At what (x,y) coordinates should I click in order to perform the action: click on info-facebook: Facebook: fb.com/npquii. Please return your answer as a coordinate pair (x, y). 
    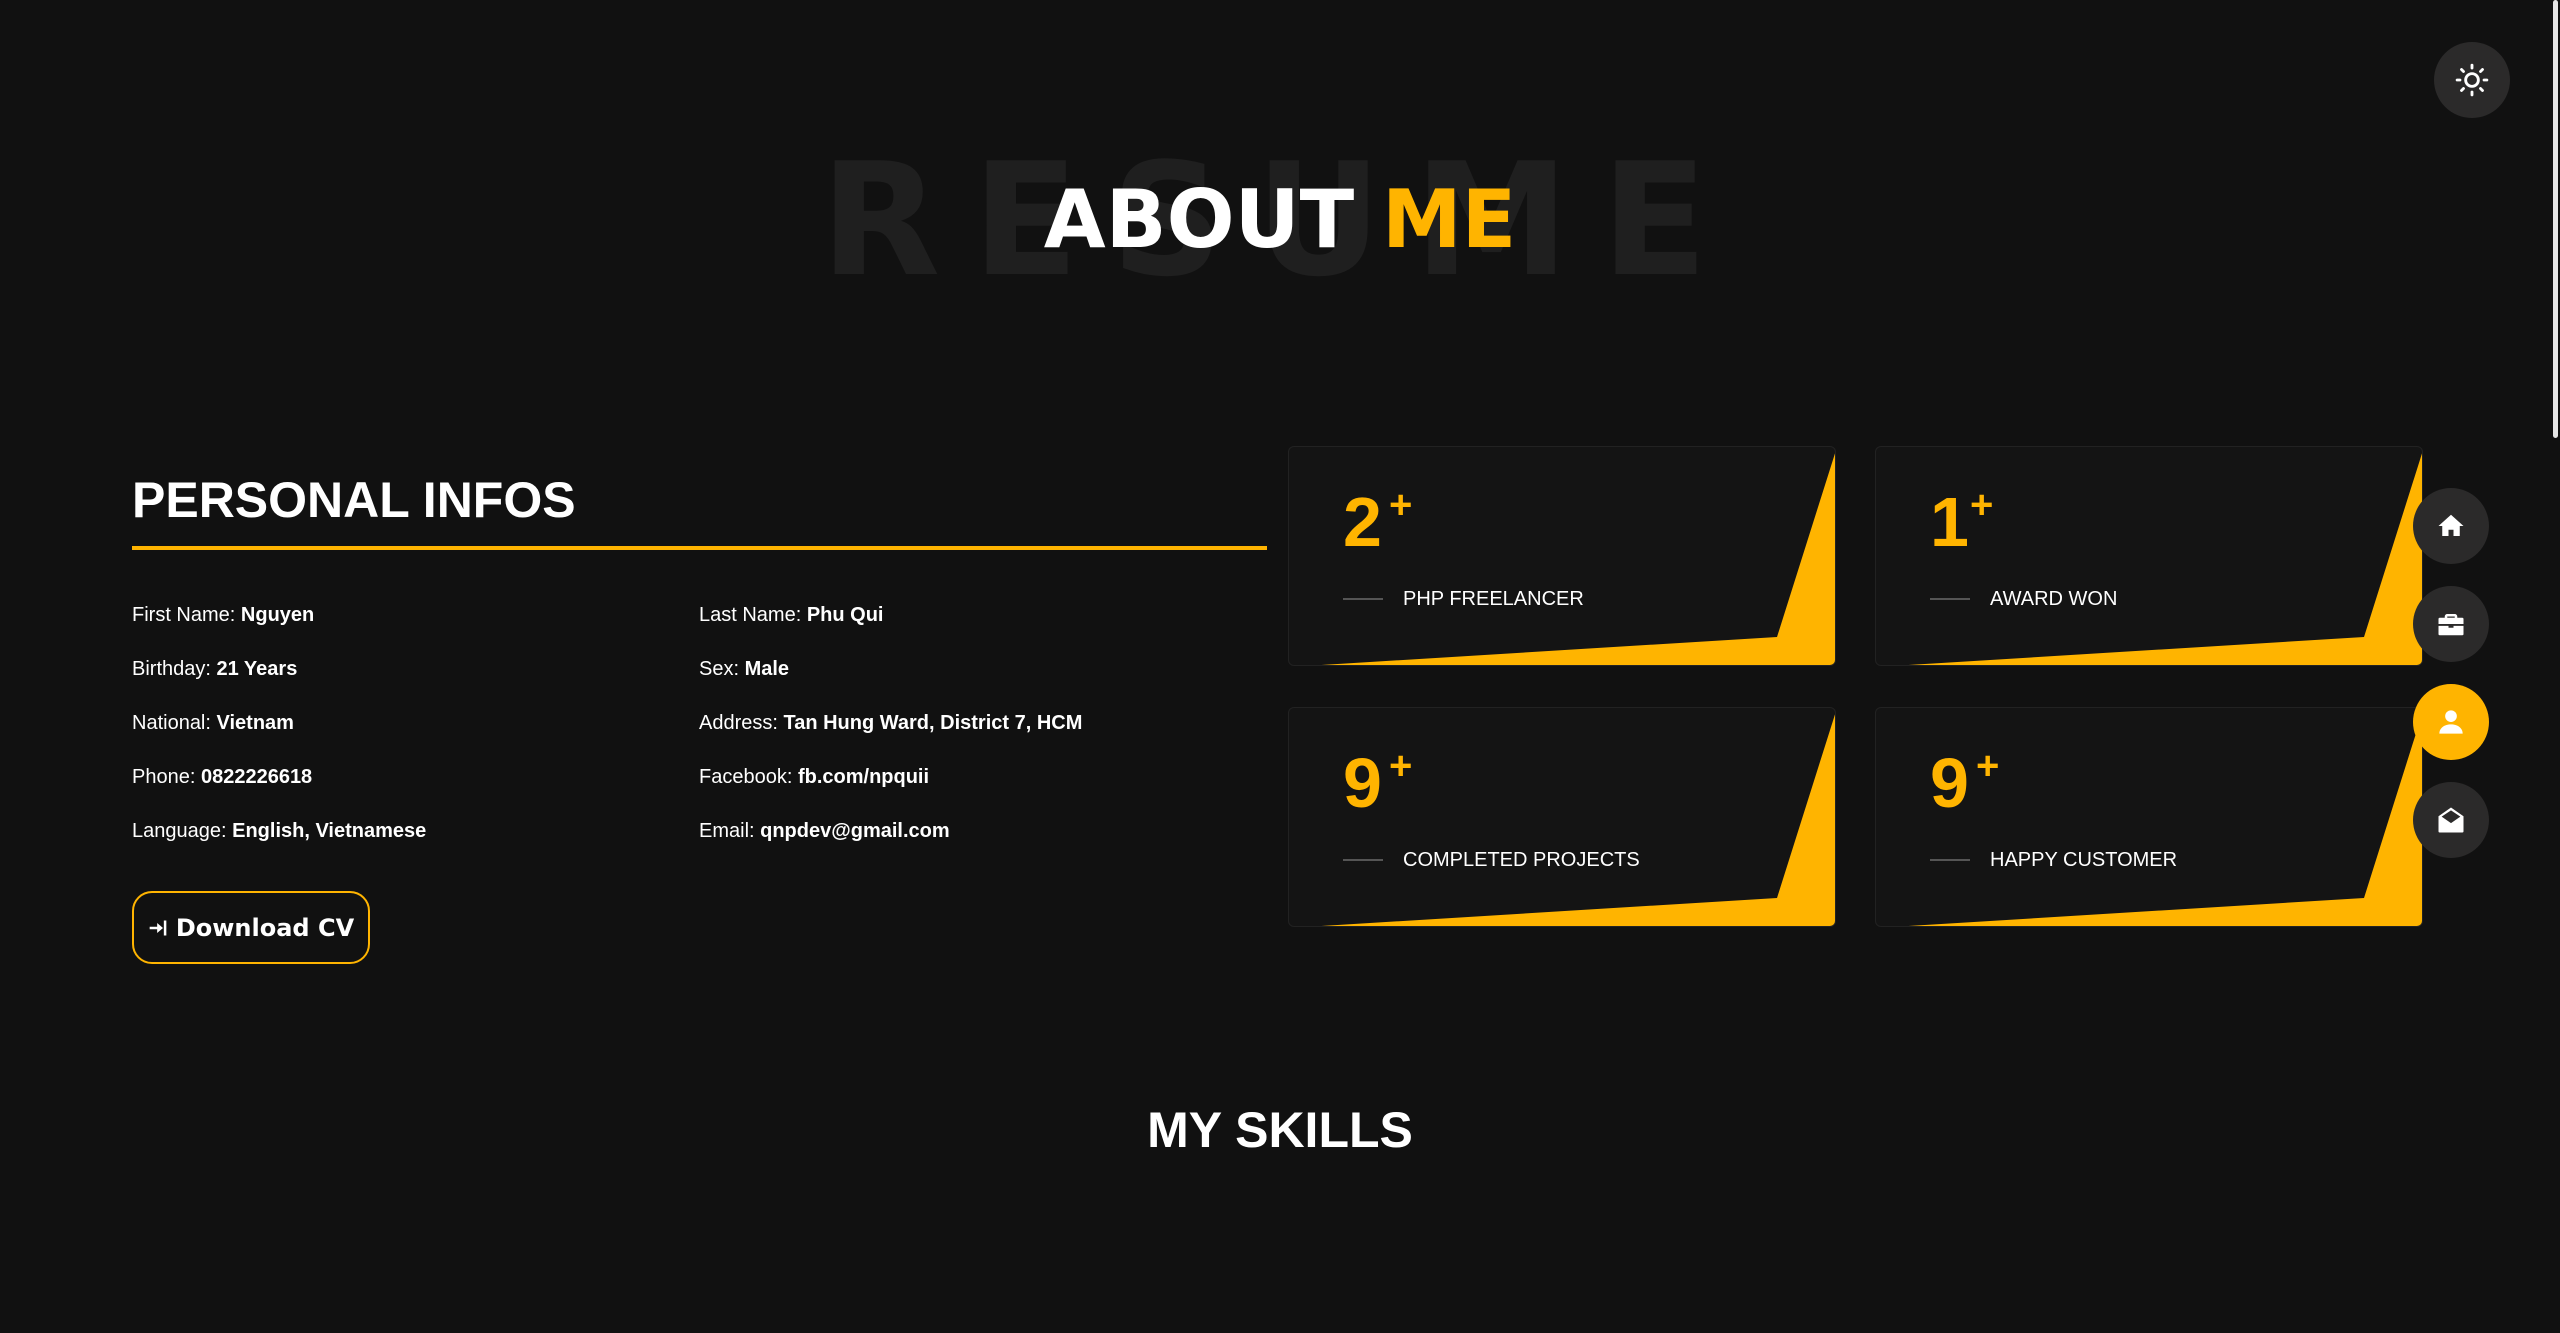
    Looking at the image, I should click on (890, 789).